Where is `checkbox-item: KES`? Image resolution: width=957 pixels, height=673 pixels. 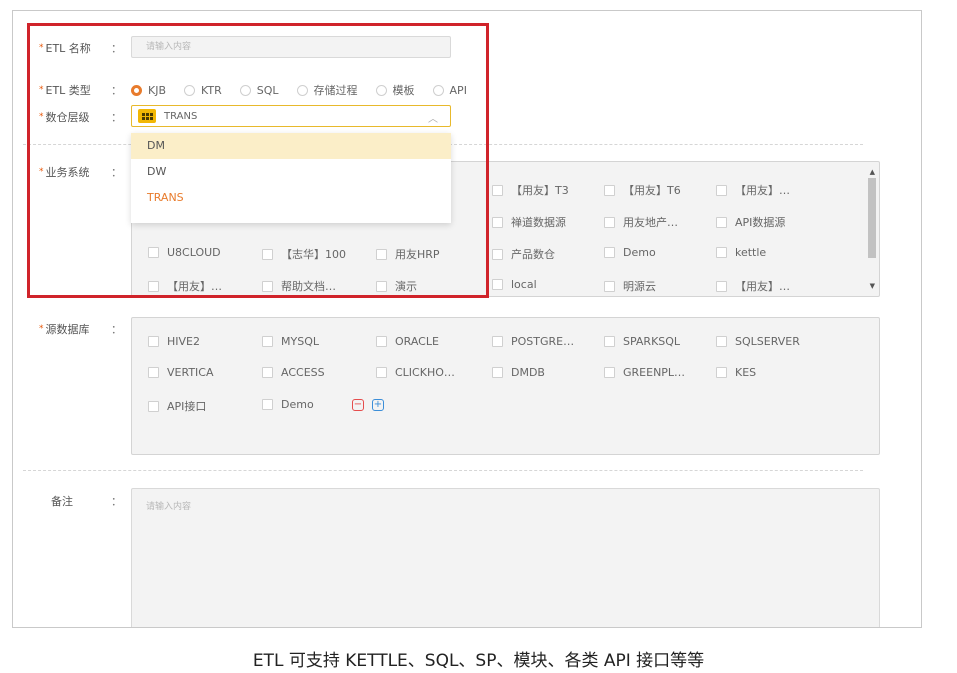
checkbox-item: KES is located at coordinates (736, 372).